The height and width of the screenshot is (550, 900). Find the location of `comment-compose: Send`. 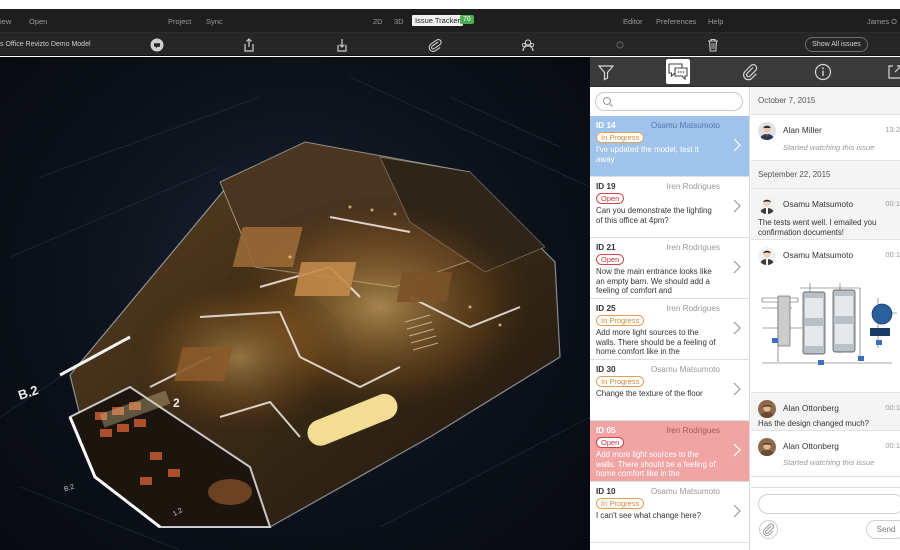

comment-compose: Send is located at coordinates (825, 518).